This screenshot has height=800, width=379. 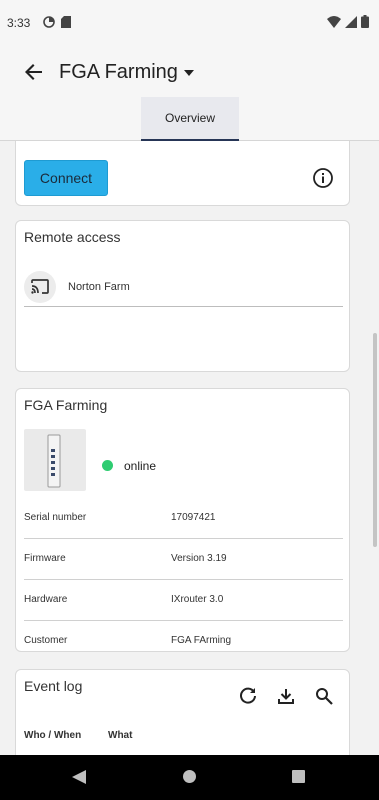 What do you see at coordinates (19, 23) in the screenshot?
I see `status-time: 3:33` at bounding box center [19, 23].